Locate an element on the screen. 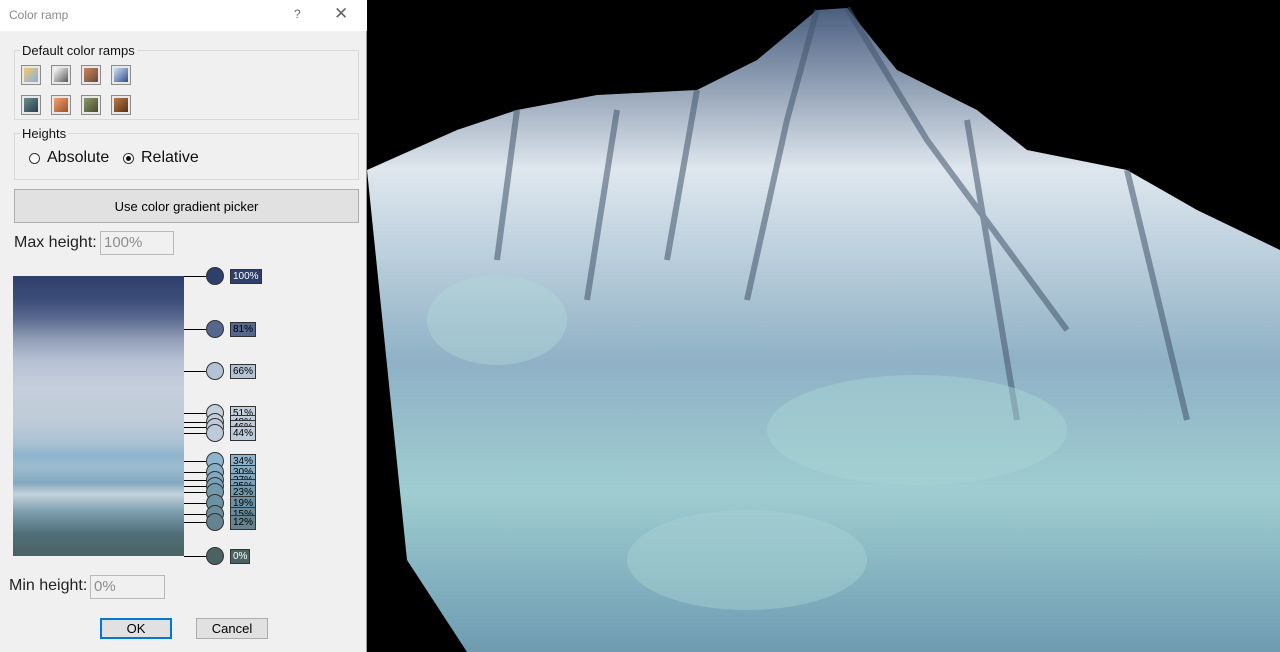  stop-label: 0% is located at coordinates (240, 556).